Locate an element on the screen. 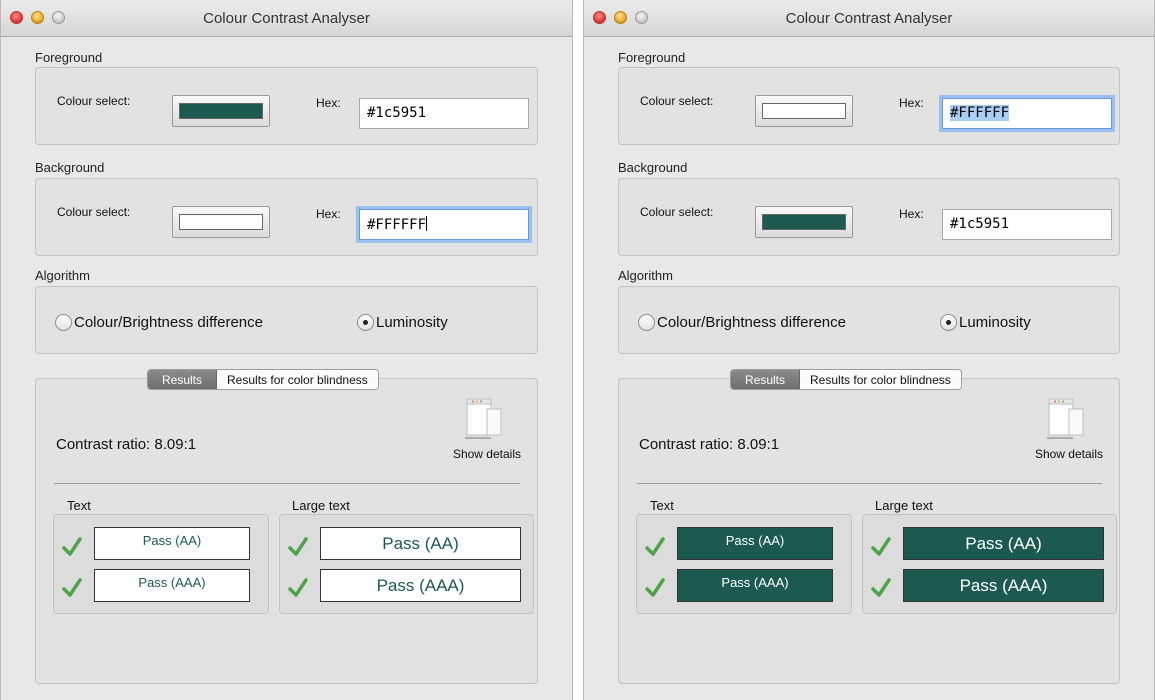 The image size is (1155, 700). foreground-group: Colour select: Hex: #1c5951 is located at coordinates (286, 106).